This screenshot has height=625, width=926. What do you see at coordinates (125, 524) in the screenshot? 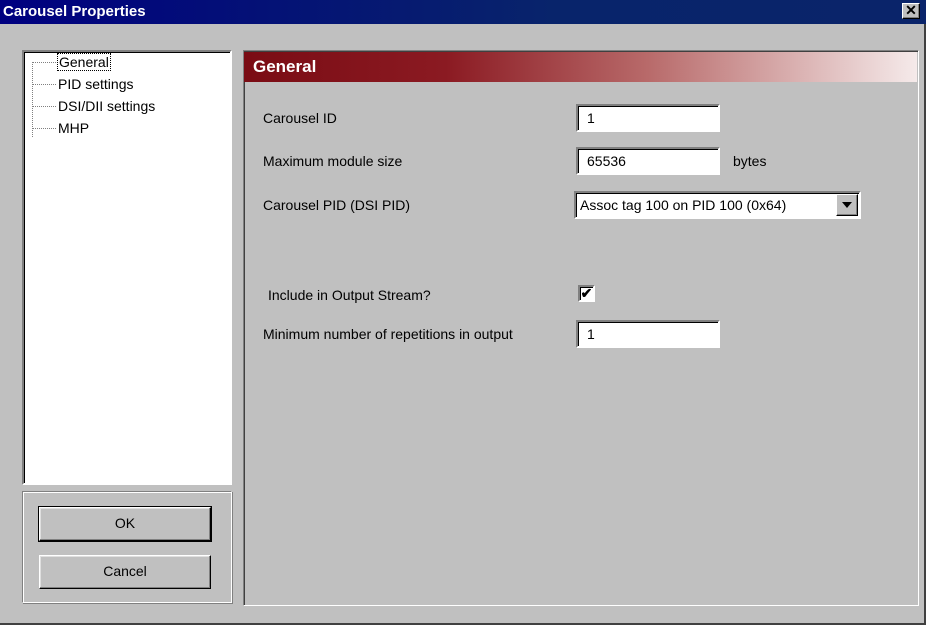
I see `ok-button: OK` at bounding box center [125, 524].